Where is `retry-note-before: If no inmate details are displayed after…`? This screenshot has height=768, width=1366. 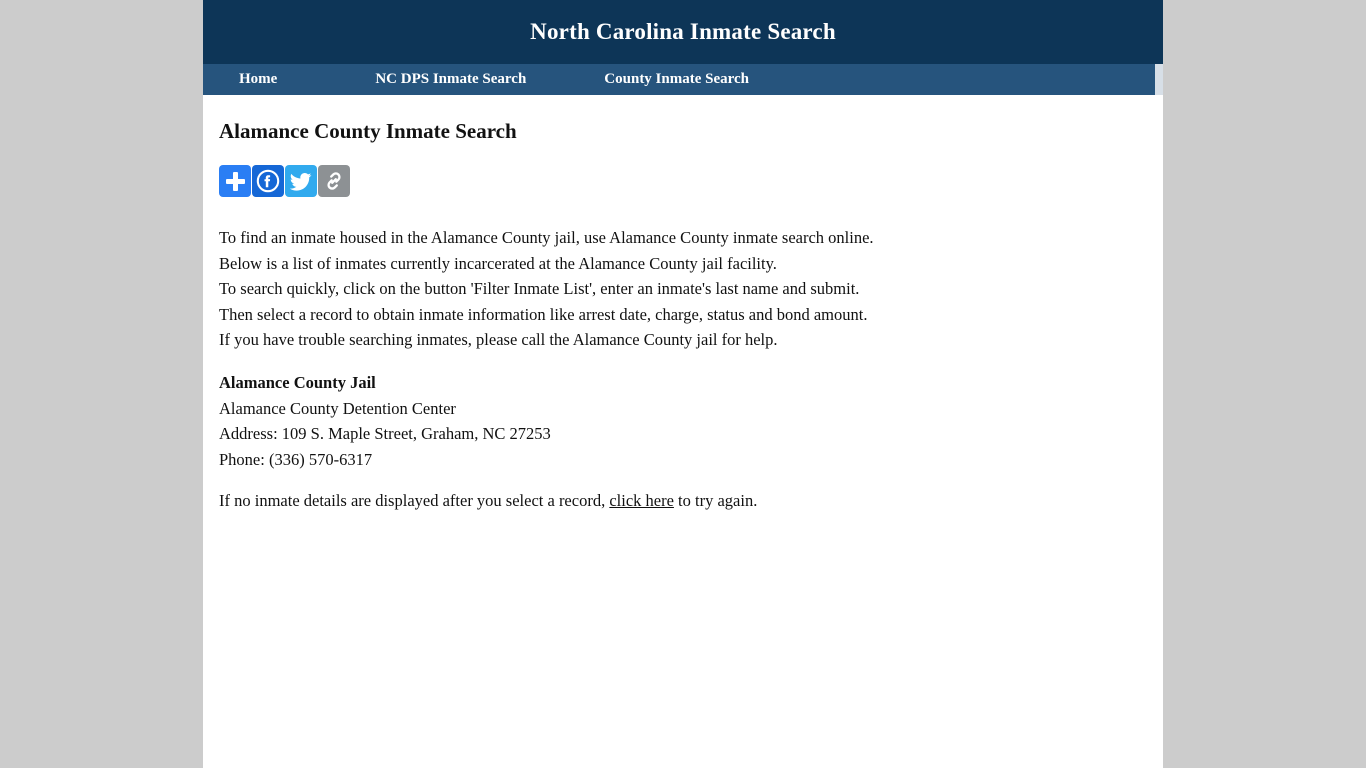 retry-note-before: If no inmate details are displayed after… is located at coordinates (414, 501).